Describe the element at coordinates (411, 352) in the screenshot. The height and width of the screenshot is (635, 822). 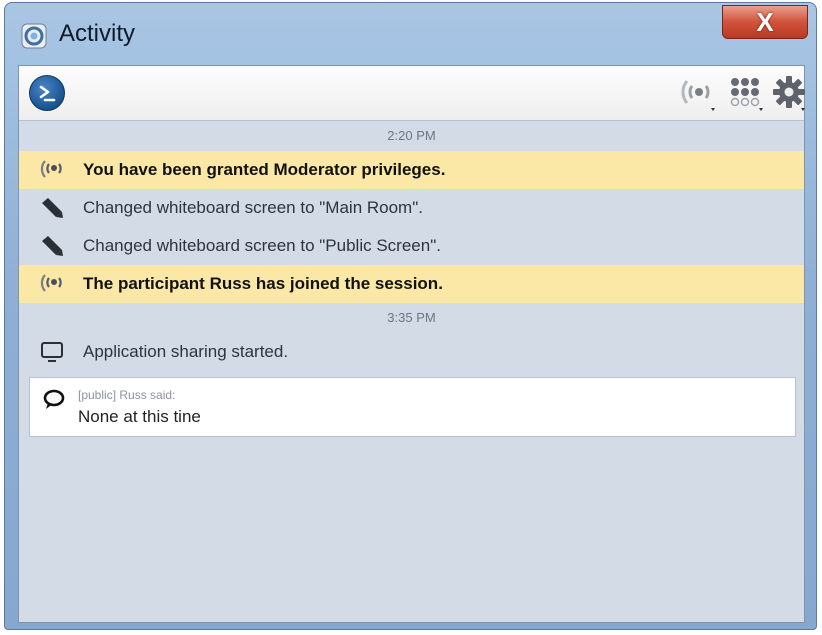
I see `list-item: Application sharing started.` at that location.